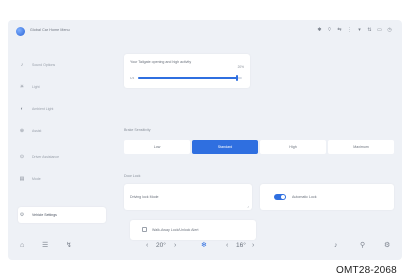 The width and height of the screenshot is (410, 279). I want to click on brand-logo-icon, so click(20, 31).